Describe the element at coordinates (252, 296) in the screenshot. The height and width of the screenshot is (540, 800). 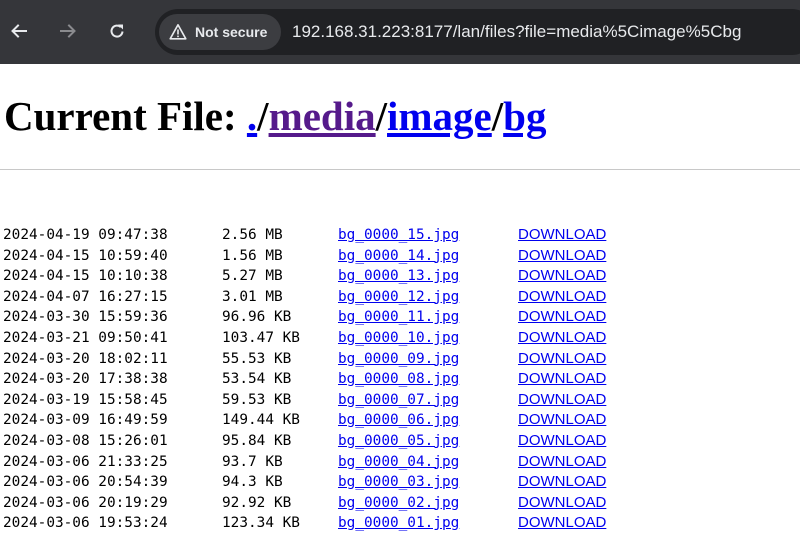
I see `file-size: 3.01 MB` at that location.